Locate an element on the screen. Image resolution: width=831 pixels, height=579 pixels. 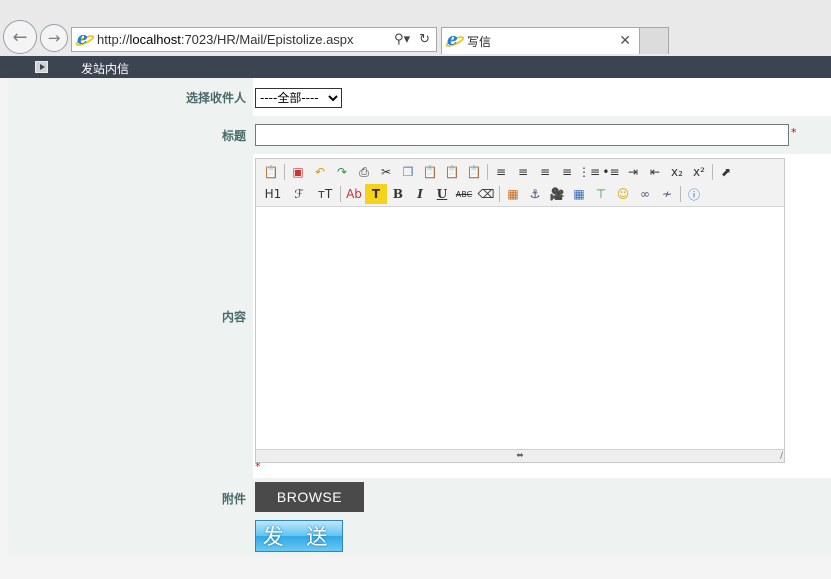
ordered-list-icon: ⋮≡ is located at coordinates (589, 172).